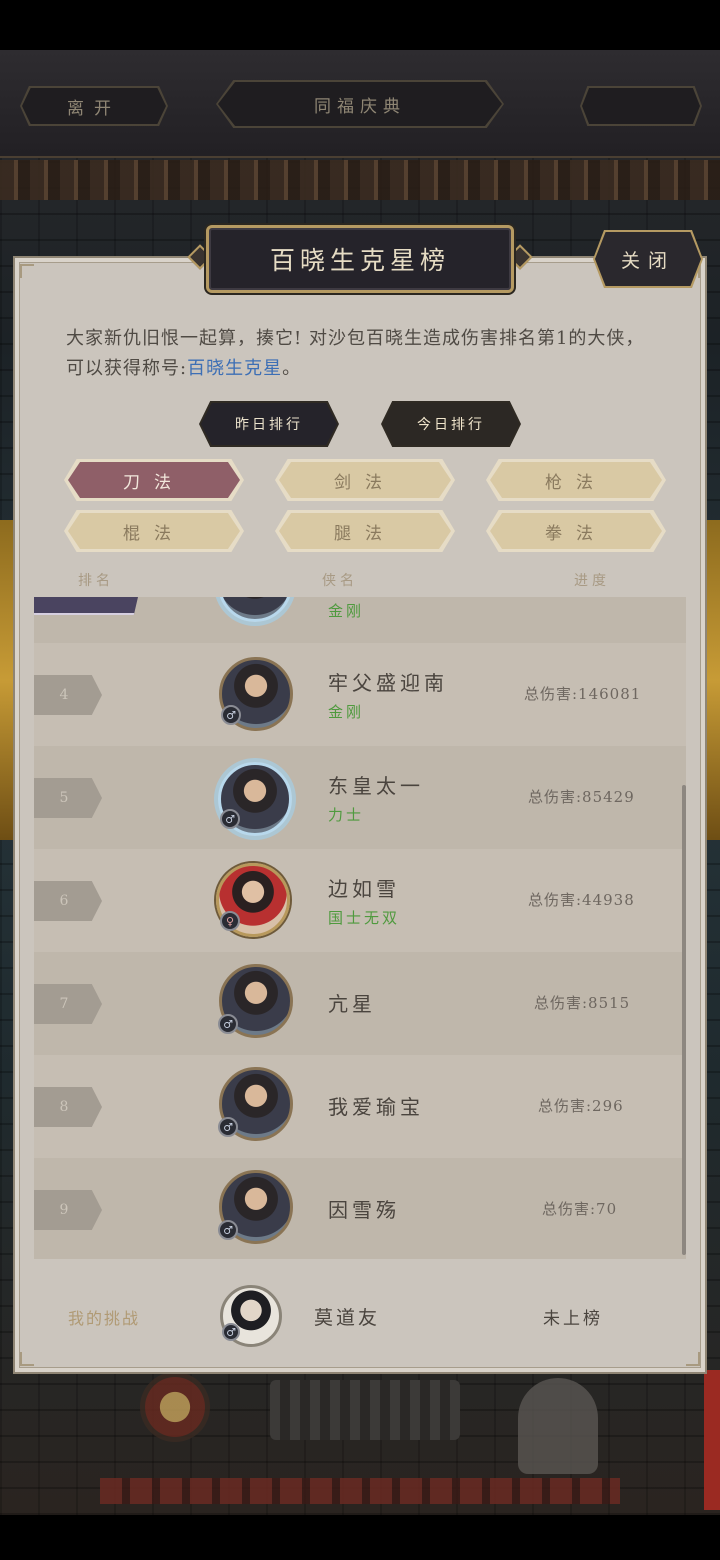  What do you see at coordinates (581, 900) in the screenshot?
I see `player-damage: 总伤害:44938` at bounding box center [581, 900].